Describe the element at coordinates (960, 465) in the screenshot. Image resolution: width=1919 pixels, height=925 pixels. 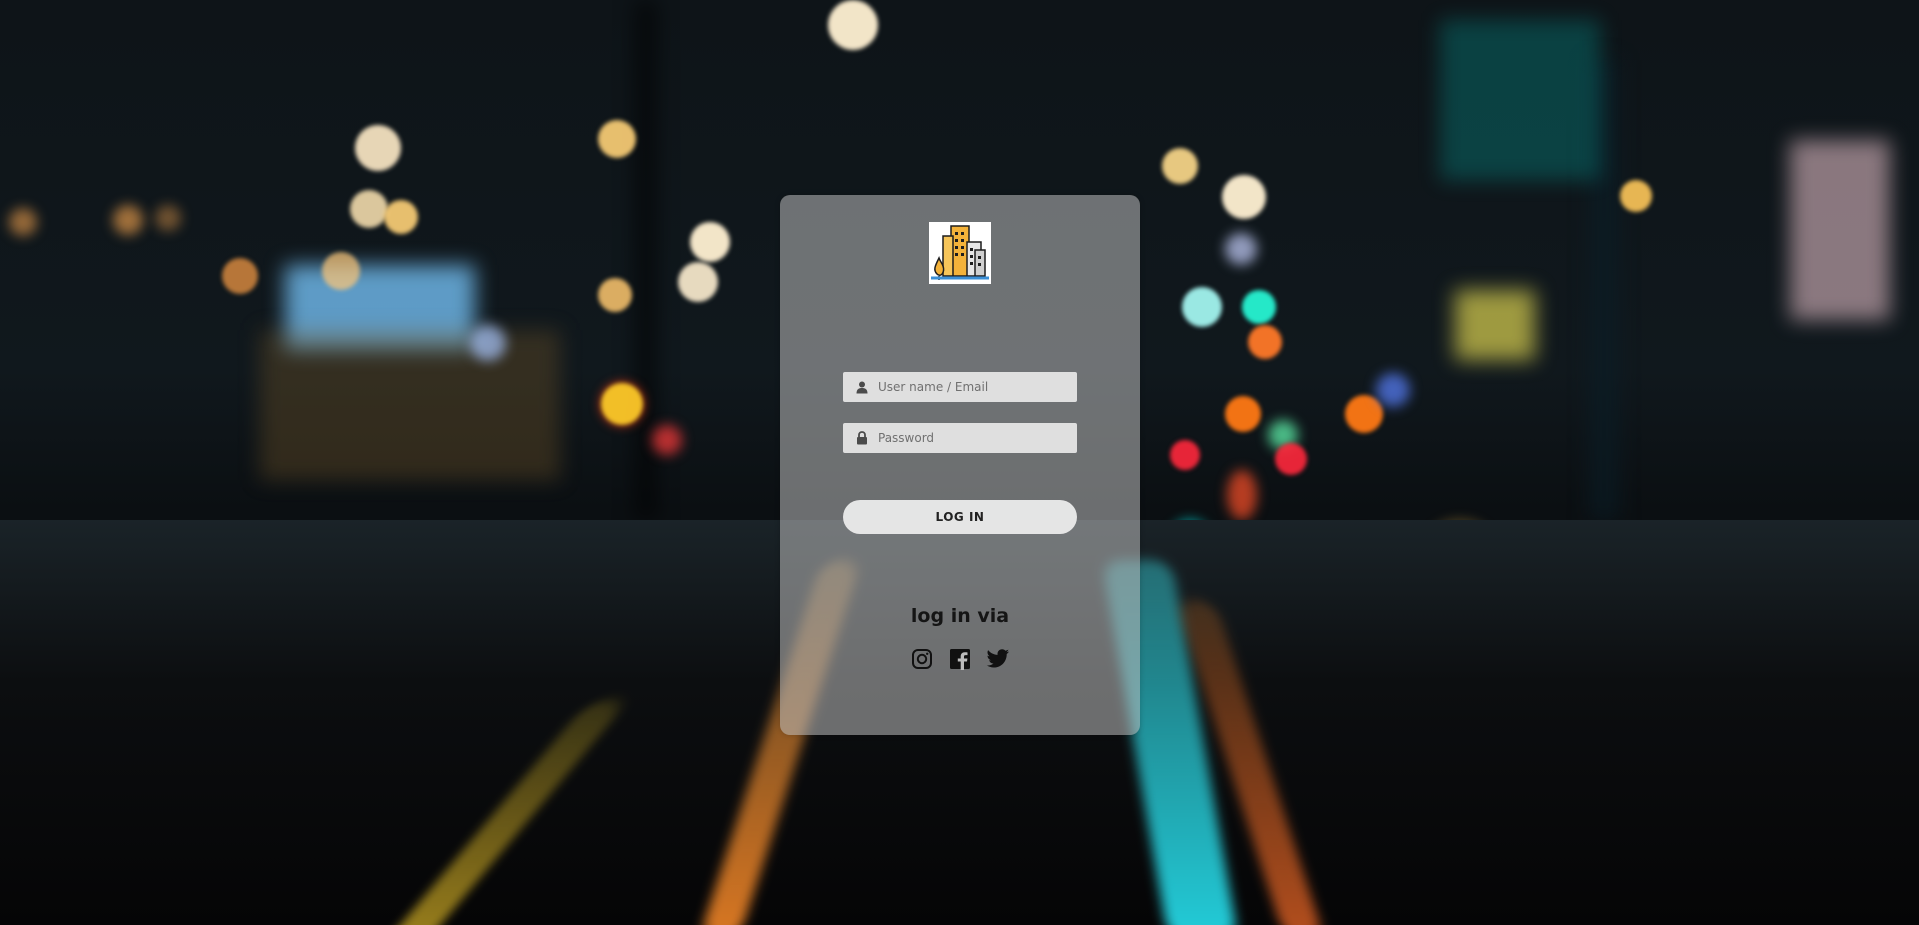
I see `login-card: LOG IN log in via` at that location.